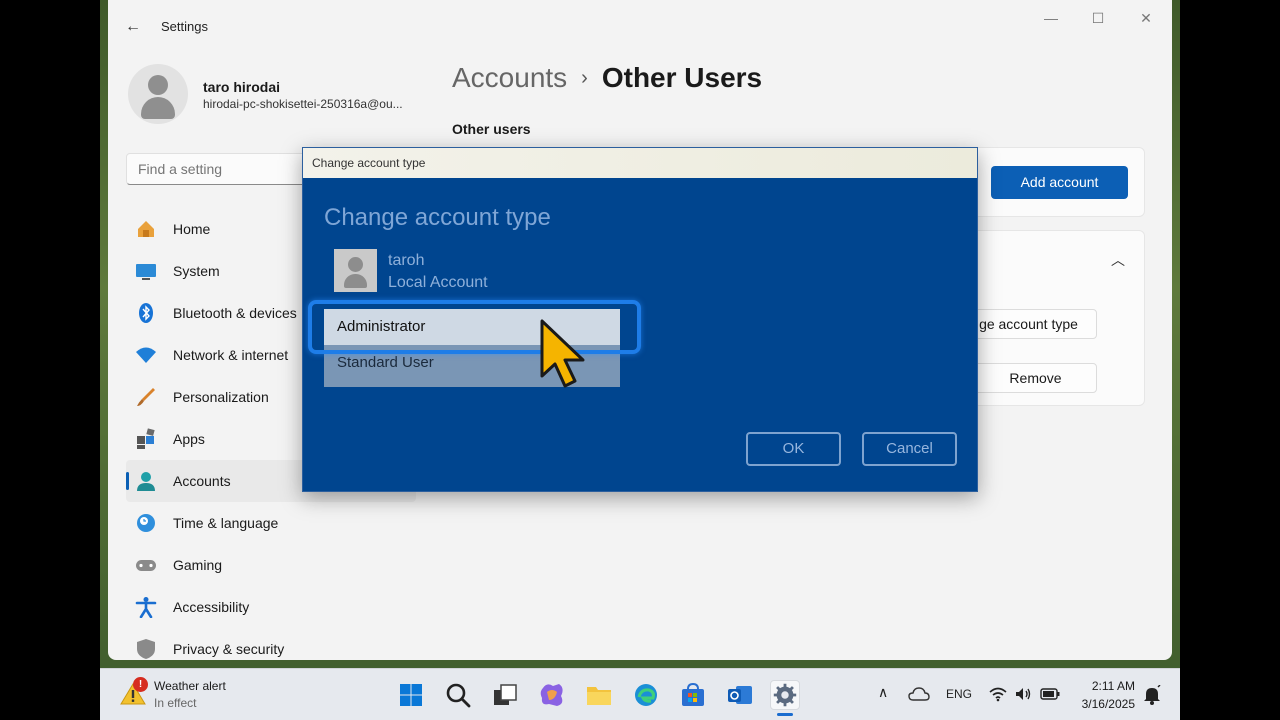 This screenshot has height=720, width=1280. Describe the element at coordinates (640, 163) in the screenshot. I see `dialog-title-bar: Change account type` at that location.